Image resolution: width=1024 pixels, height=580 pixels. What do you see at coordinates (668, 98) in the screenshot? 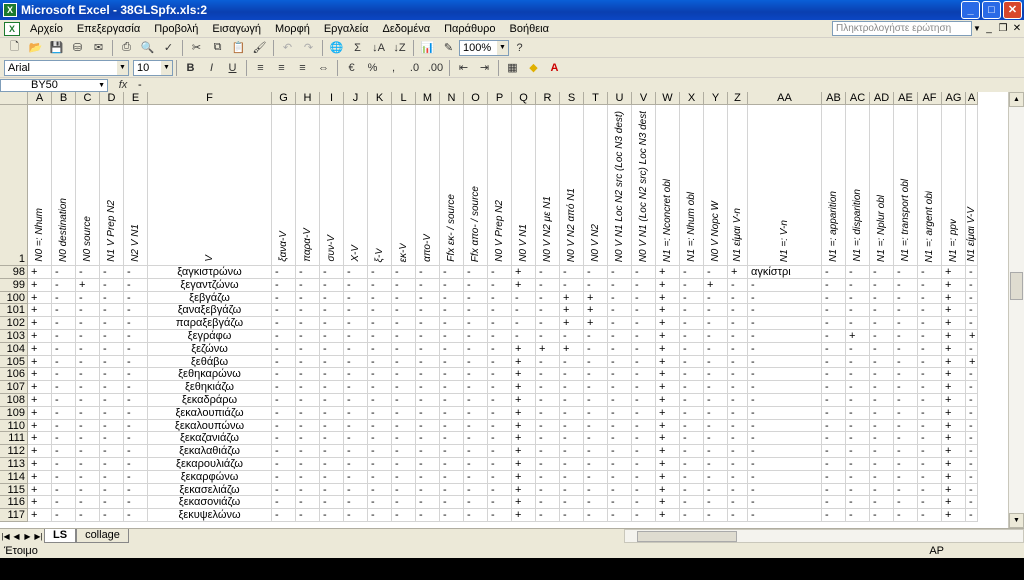
I see `column-header: W` at bounding box center [668, 98].